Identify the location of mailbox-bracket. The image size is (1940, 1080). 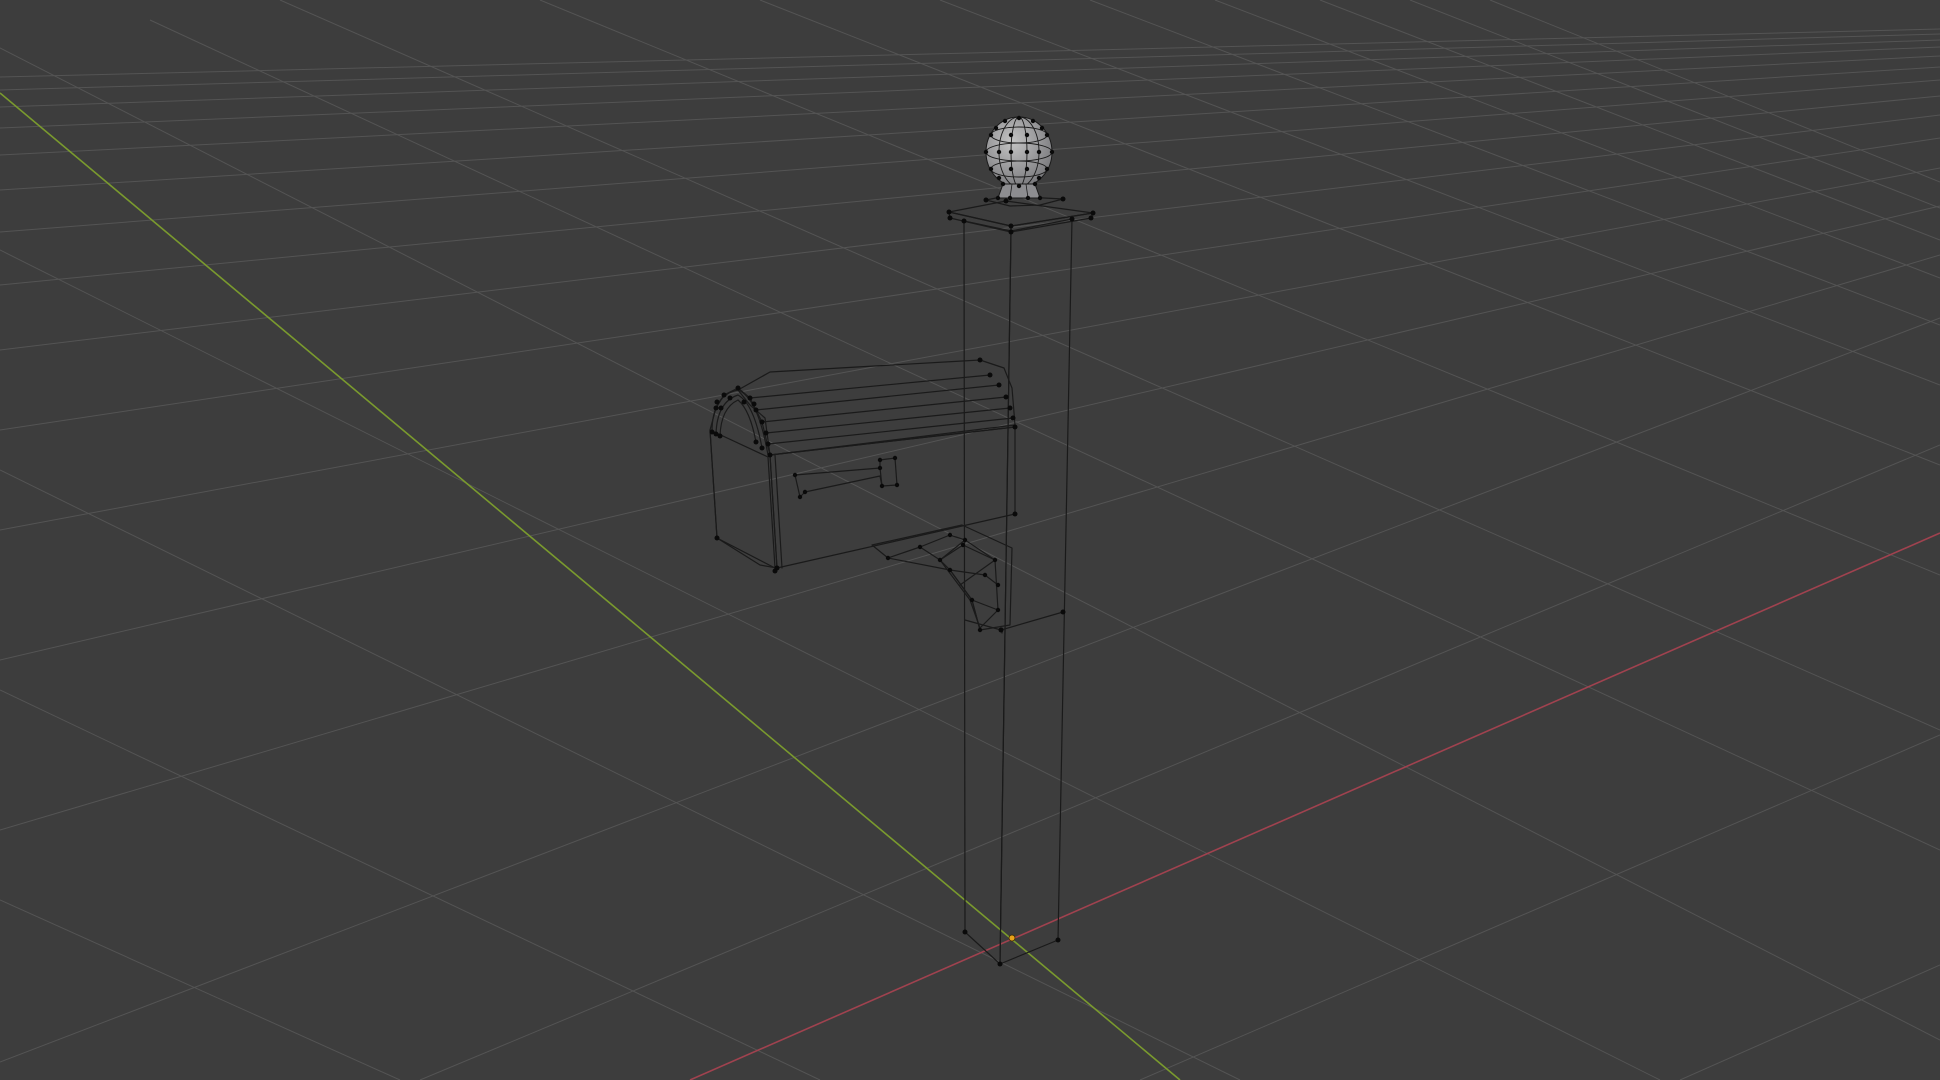
(942, 577).